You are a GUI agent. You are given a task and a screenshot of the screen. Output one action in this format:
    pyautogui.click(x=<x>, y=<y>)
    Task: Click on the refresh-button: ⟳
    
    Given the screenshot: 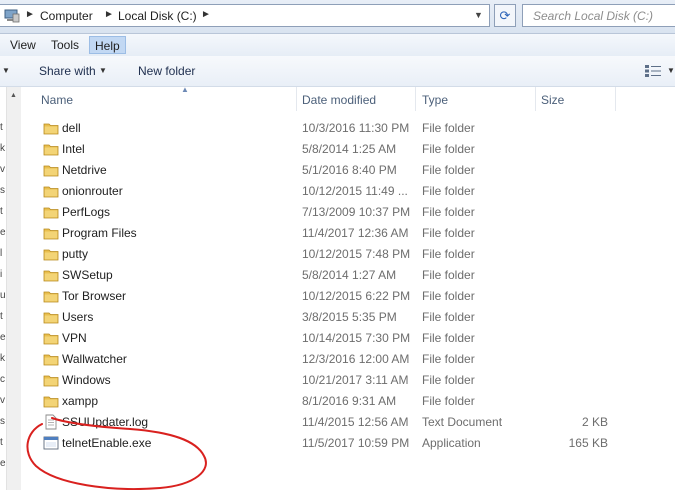 What is the action you would take?
    pyautogui.click(x=505, y=15)
    